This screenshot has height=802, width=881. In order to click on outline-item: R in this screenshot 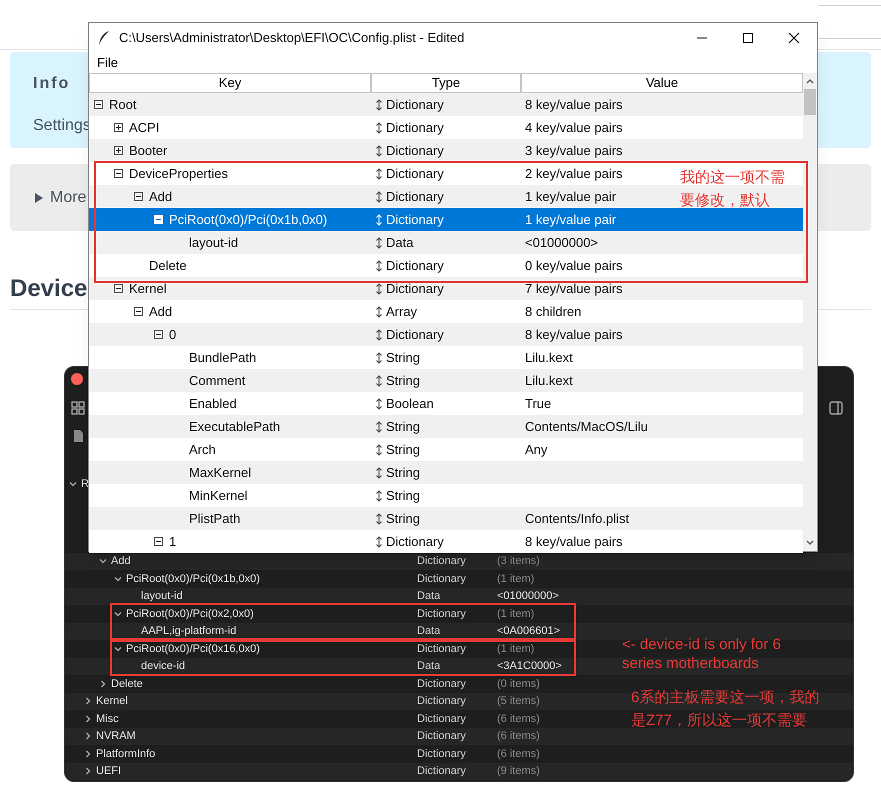, I will do `click(85, 484)`.